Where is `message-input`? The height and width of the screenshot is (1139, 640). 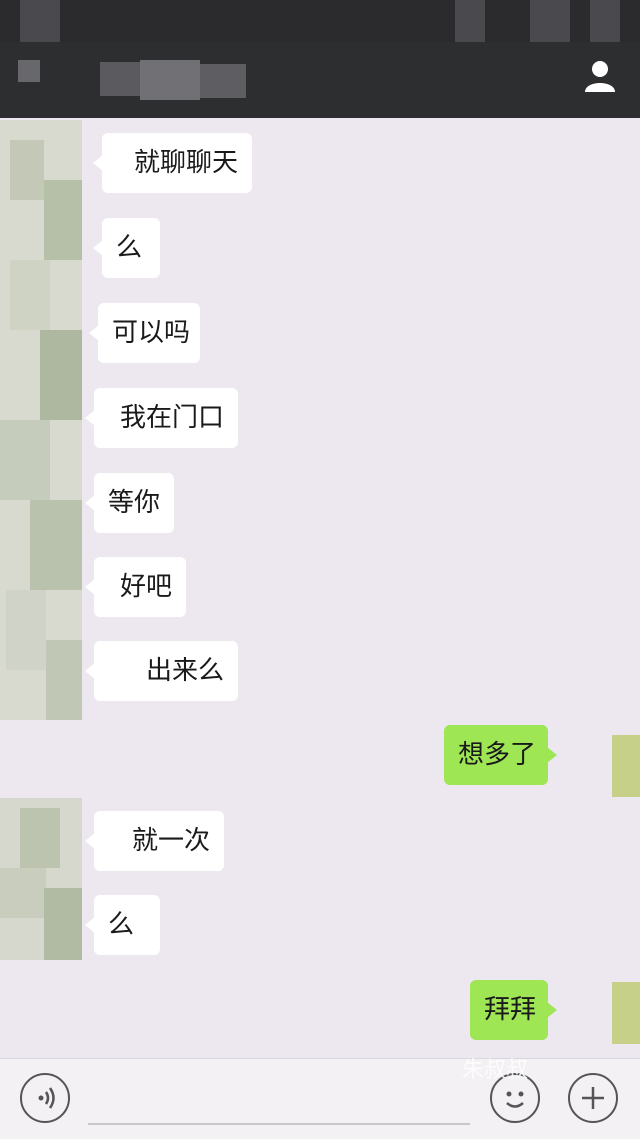 message-input is located at coordinates (279, 1124).